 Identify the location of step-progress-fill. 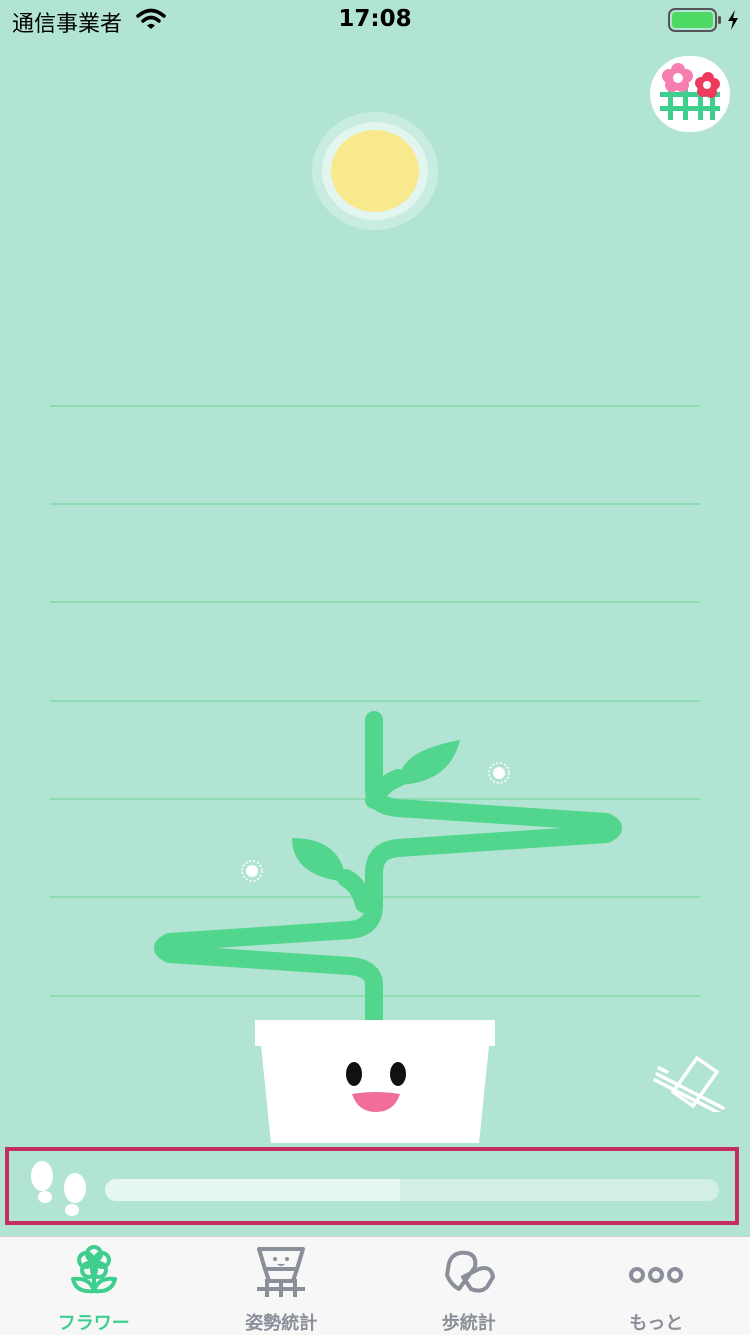
(252, 1190).